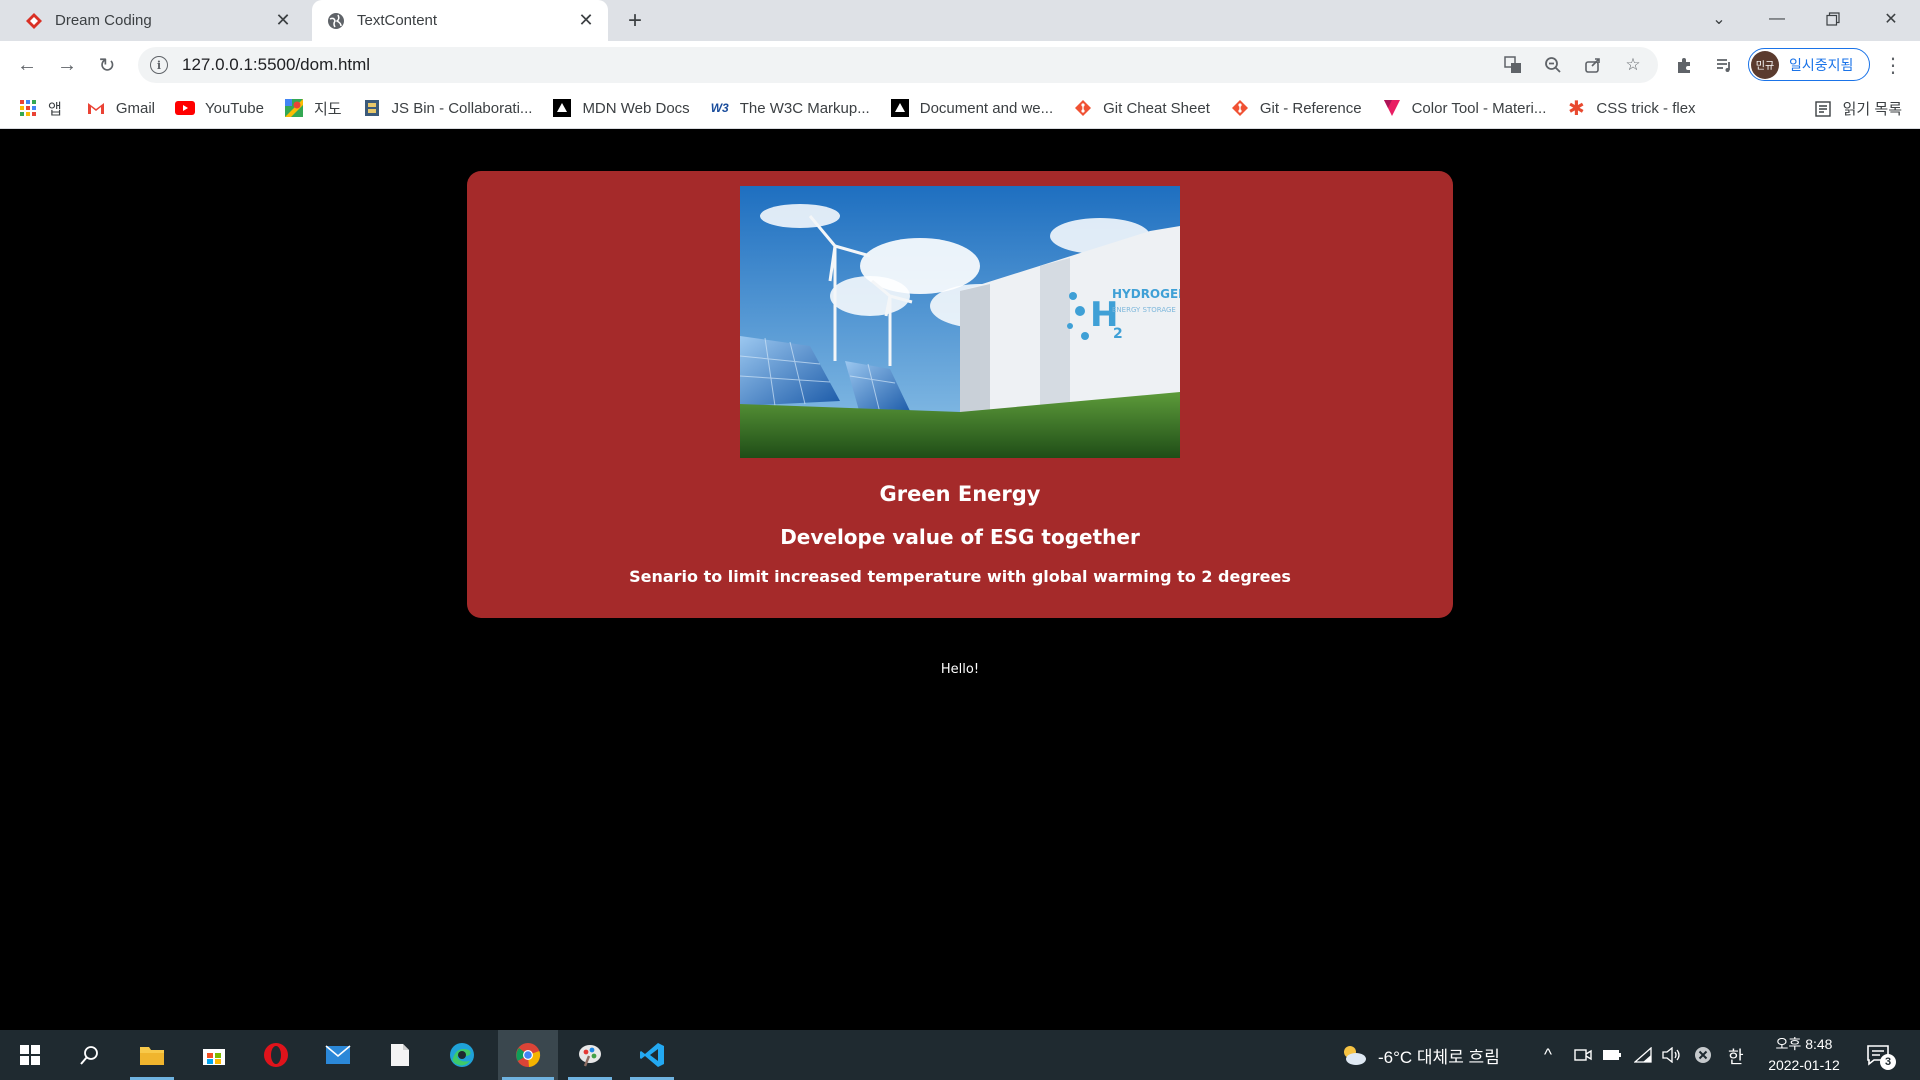 Image resolution: width=1920 pixels, height=1080 pixels. Describe the element at coordinates (27, 65) in the screenshot. I see `back-button: ←` at that location.